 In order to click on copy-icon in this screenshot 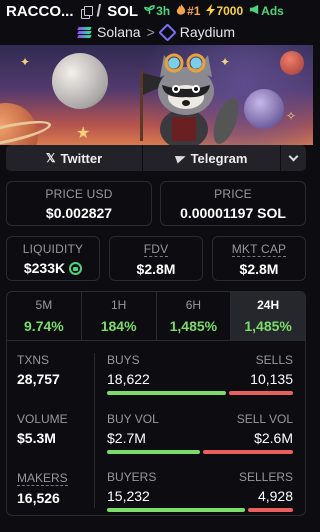, I will do `click(86, 12)`.